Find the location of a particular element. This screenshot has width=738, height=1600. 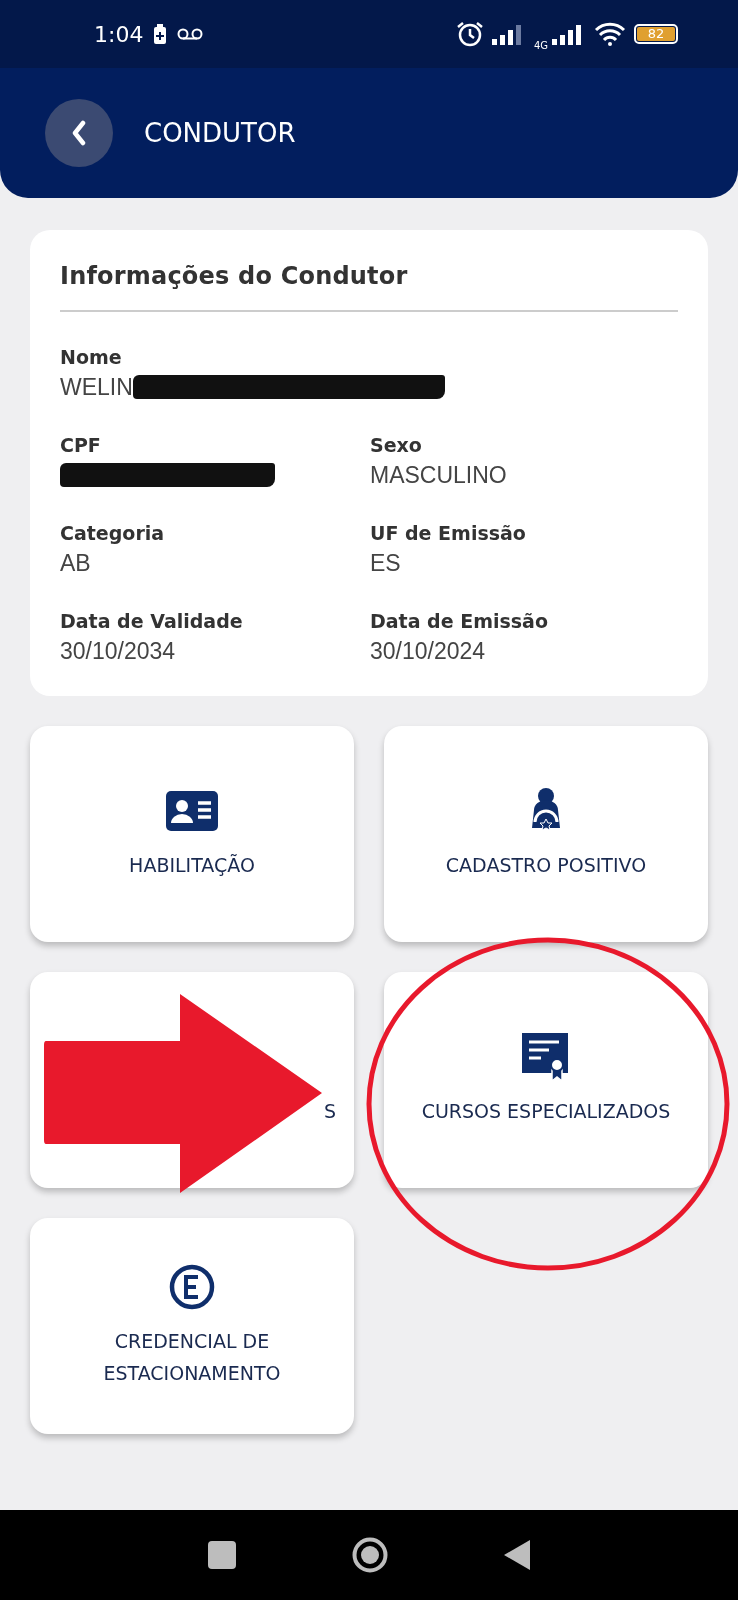

menu-tile: CADASTRO POSITIVO is located at coordinates (546, 834).